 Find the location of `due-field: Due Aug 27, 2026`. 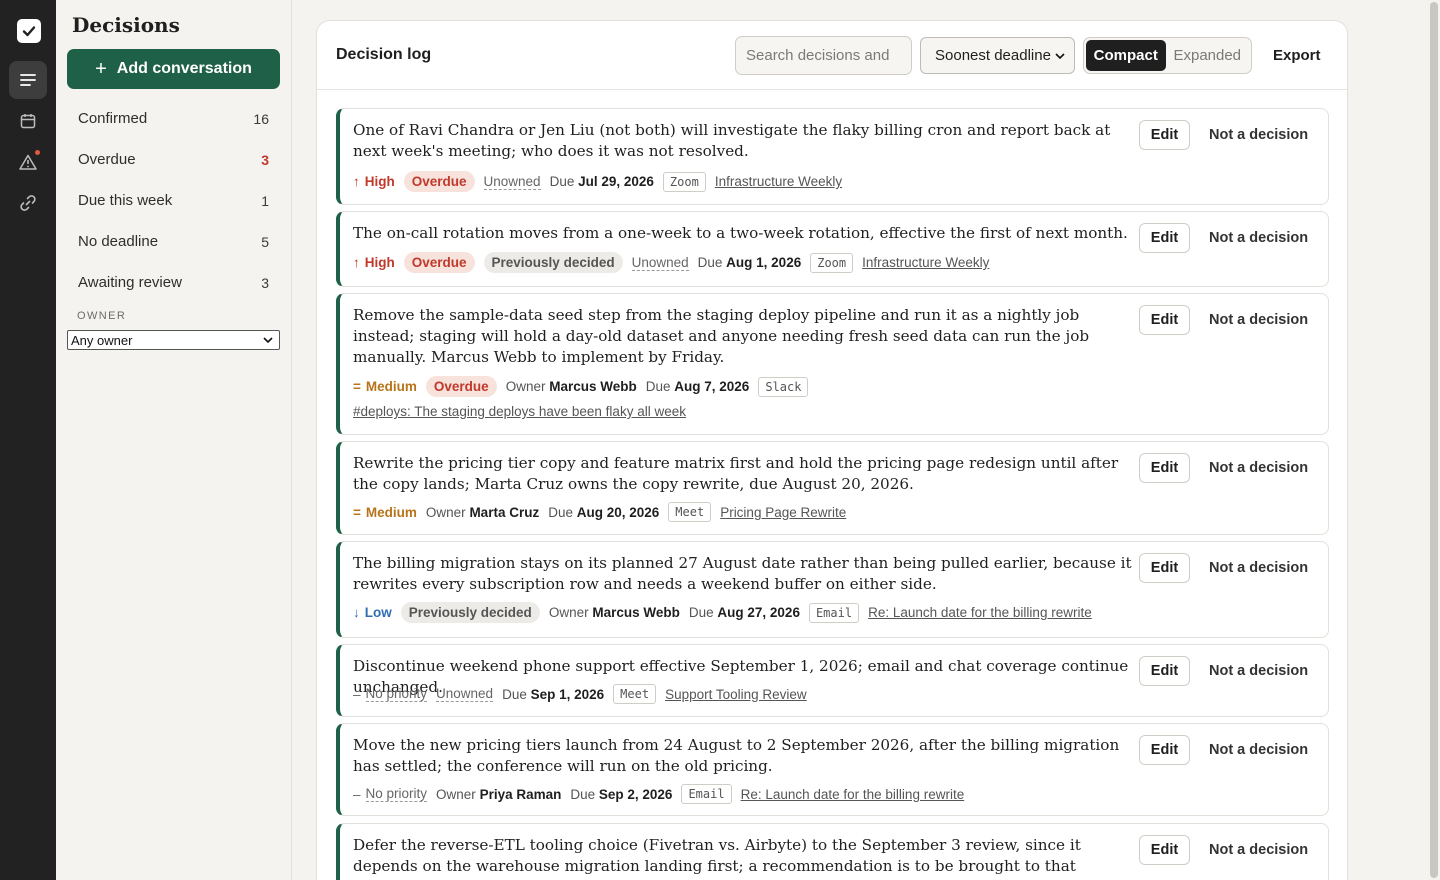

due-field: Due Aug 27, 2026 is located at coordinates (744, 612).